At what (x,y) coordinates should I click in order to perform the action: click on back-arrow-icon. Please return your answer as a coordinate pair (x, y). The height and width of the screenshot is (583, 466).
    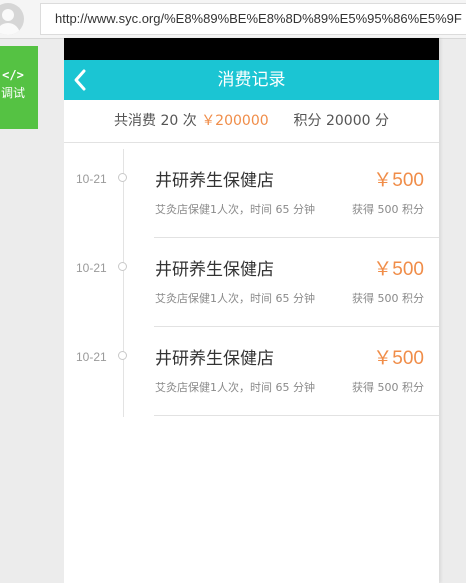
    Looking at the image, I should click on (82, 80).